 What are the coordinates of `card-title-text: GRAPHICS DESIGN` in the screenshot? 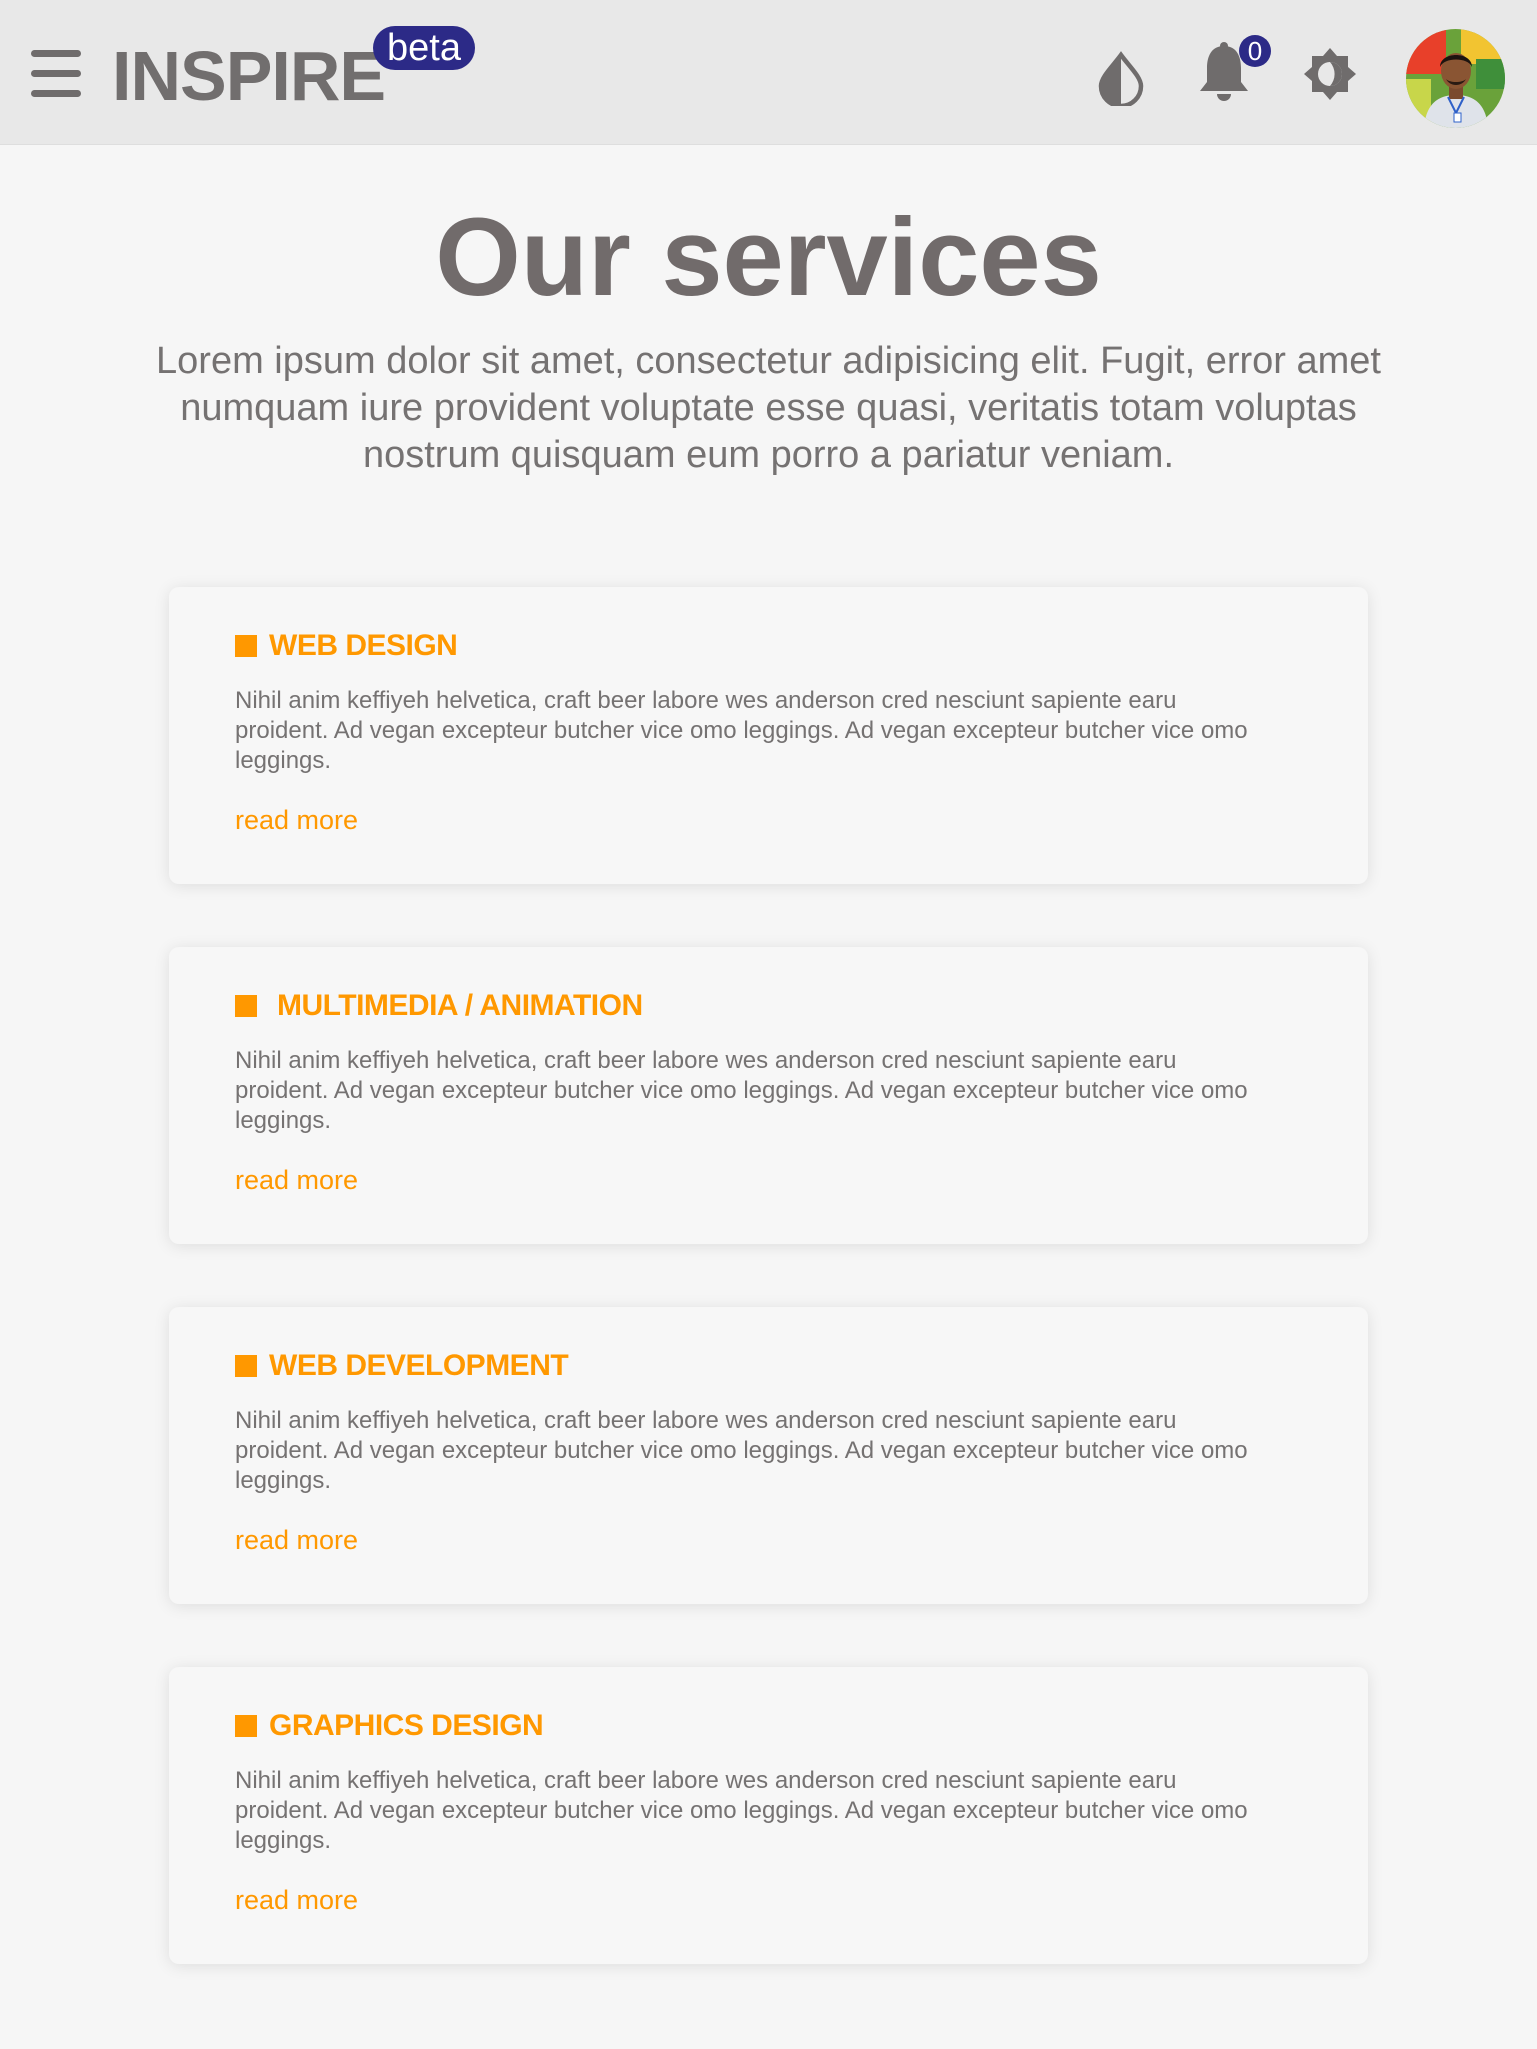 It's located at (406, 1725).